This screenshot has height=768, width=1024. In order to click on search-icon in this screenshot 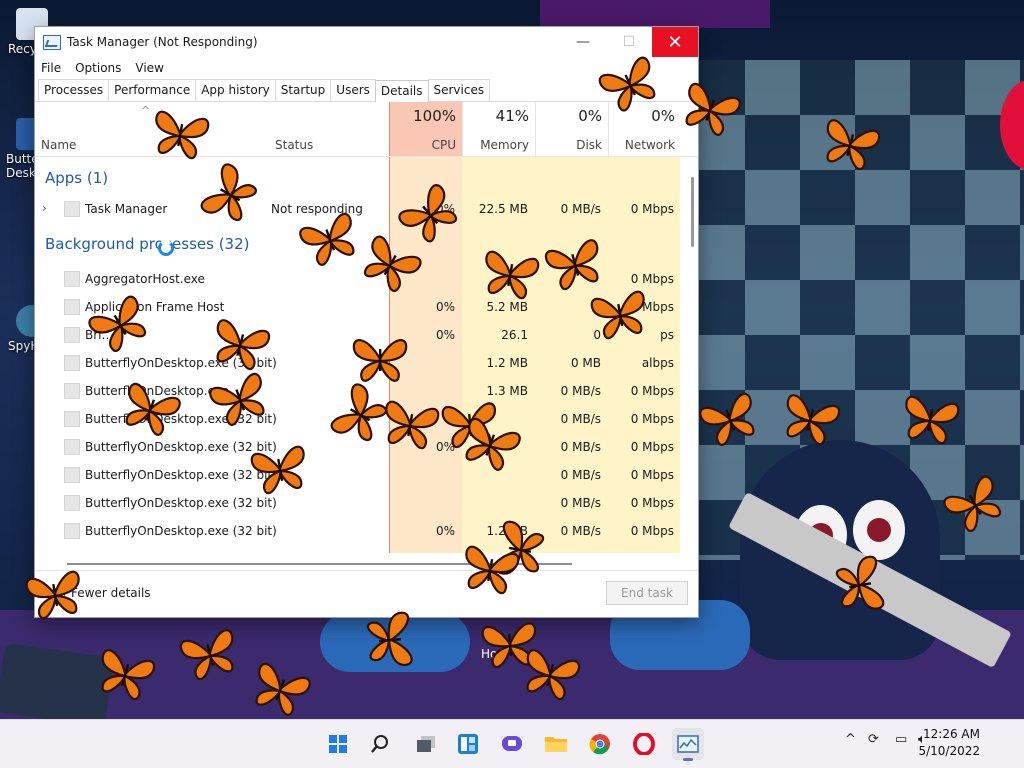, I will do `click(380, 744)`.